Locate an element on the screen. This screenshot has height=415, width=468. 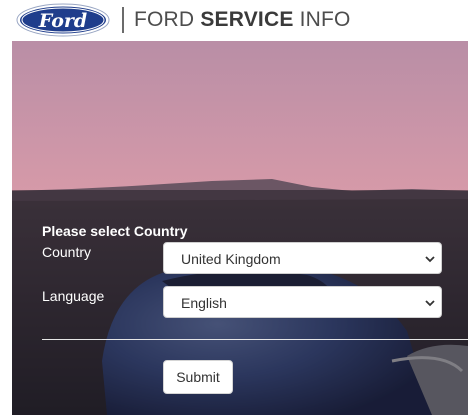
site-header: Ford FORD SERVICE INFO is located at coordinates (234, 20).